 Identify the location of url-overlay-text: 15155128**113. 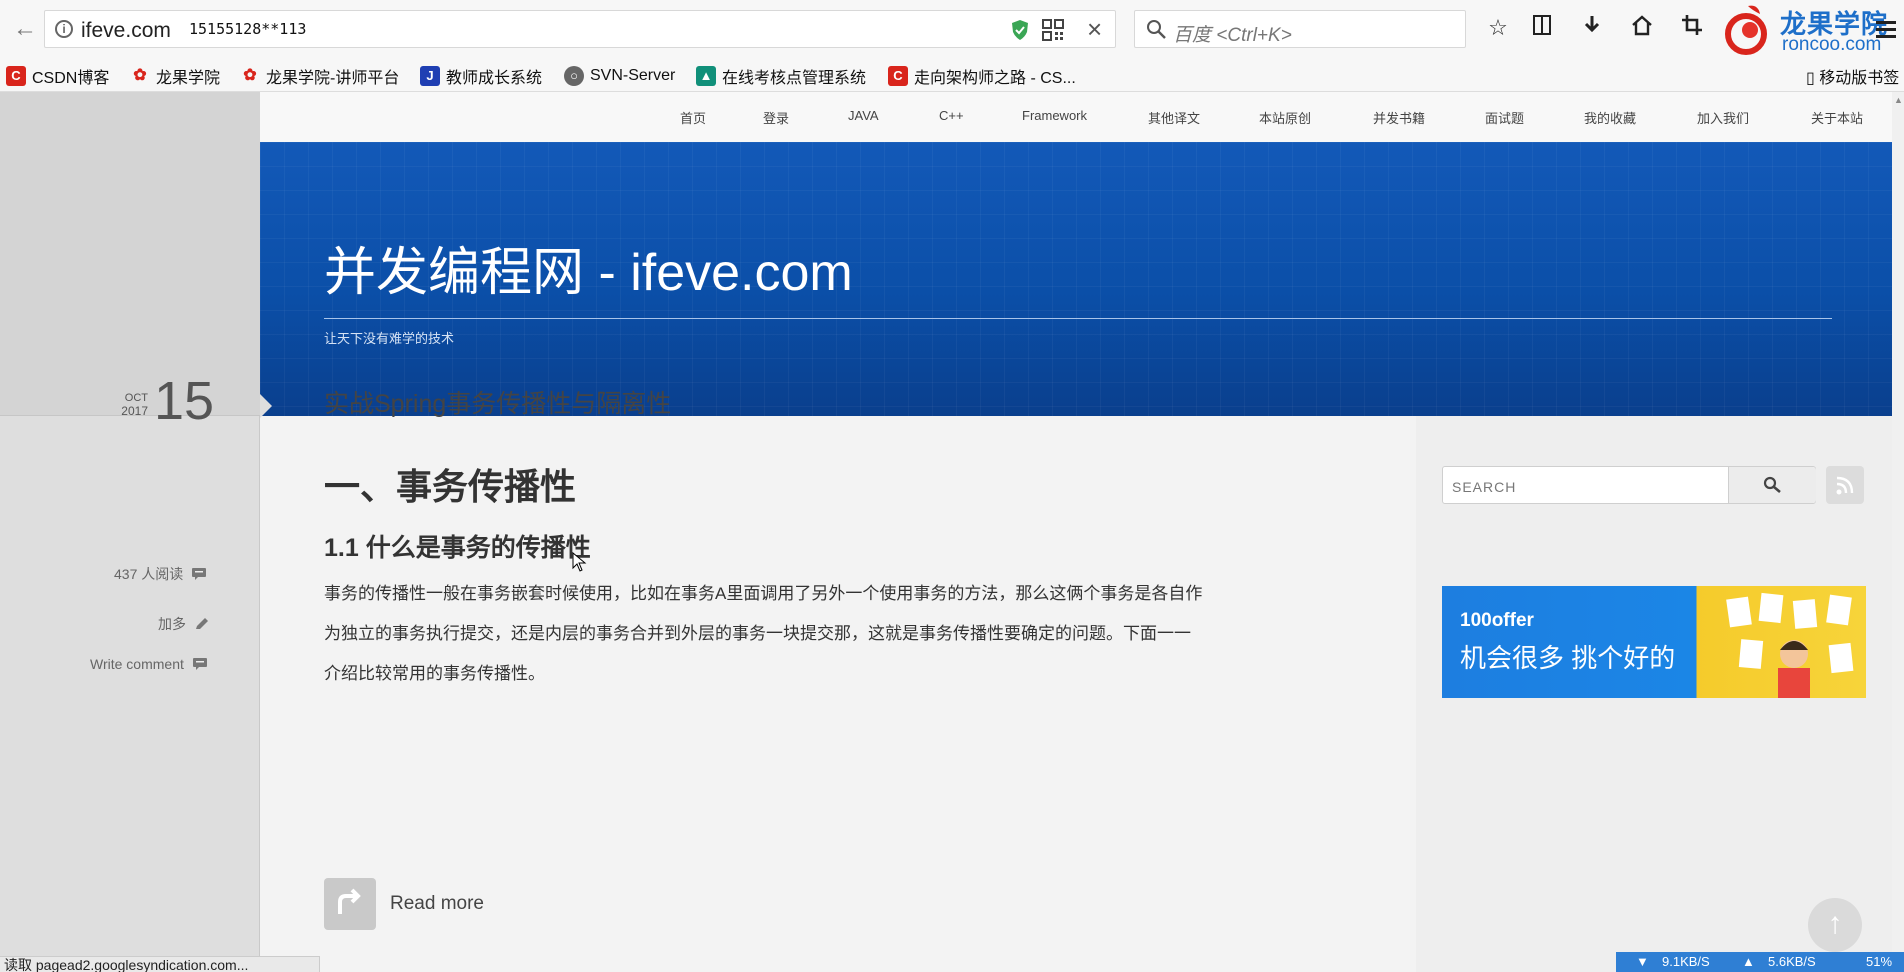
(248, 29).